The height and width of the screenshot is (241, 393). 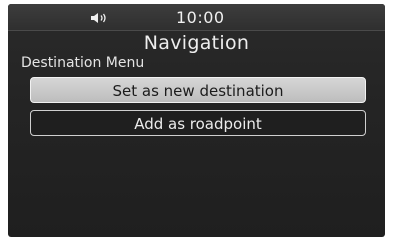 I want to click on set-as-new-destination-button: Set as new destination, so click(x=198, y=90).